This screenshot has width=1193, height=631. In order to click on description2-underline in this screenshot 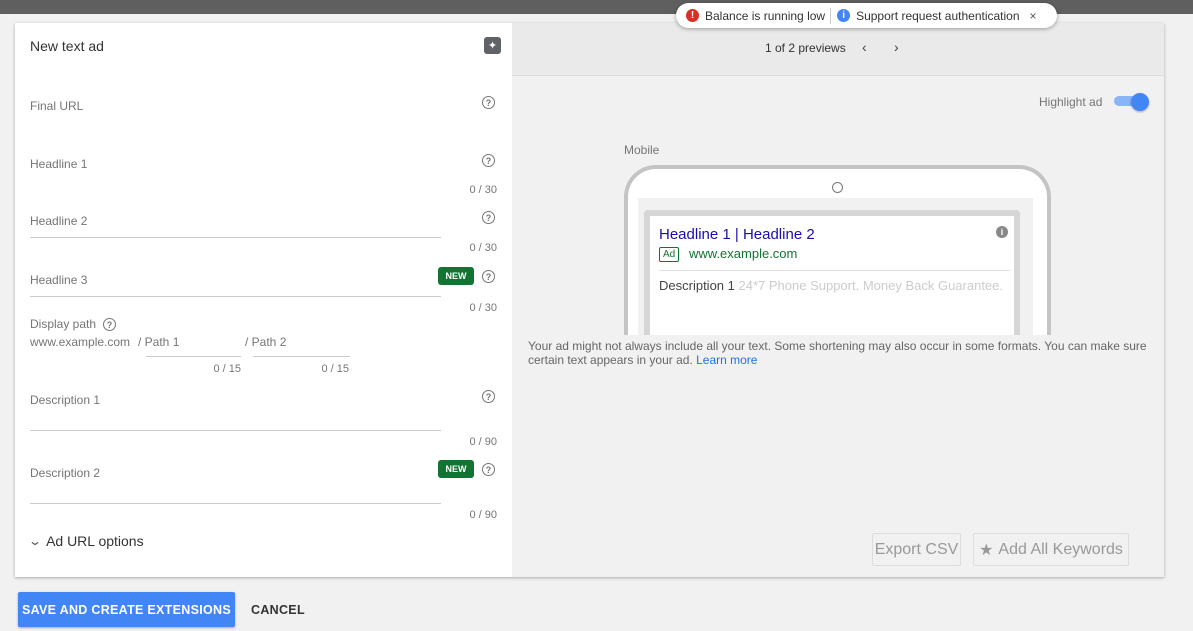, I will do `click(235, 503)`.